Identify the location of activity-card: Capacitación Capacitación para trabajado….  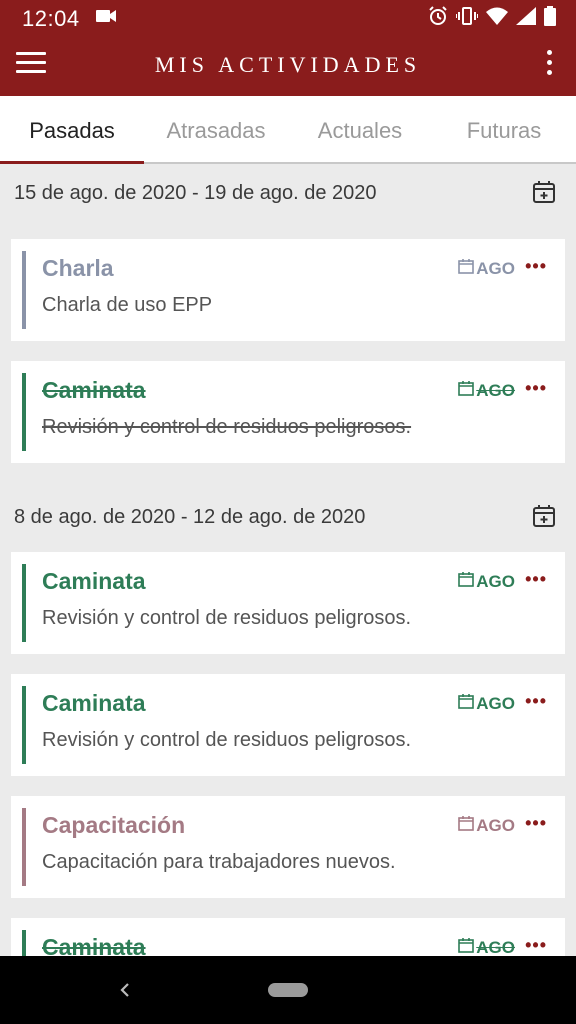
(288, 847).